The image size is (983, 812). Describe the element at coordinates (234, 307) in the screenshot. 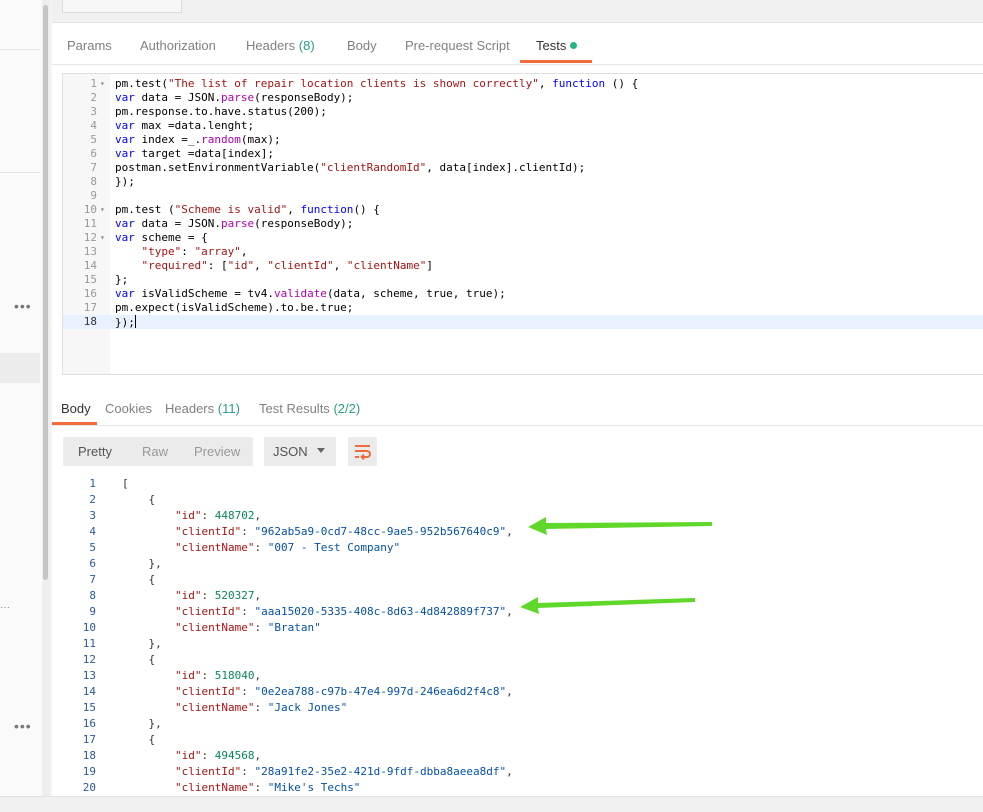

I see `code-text: pm.expect(isValidScheme).to.be.true;` at that location.